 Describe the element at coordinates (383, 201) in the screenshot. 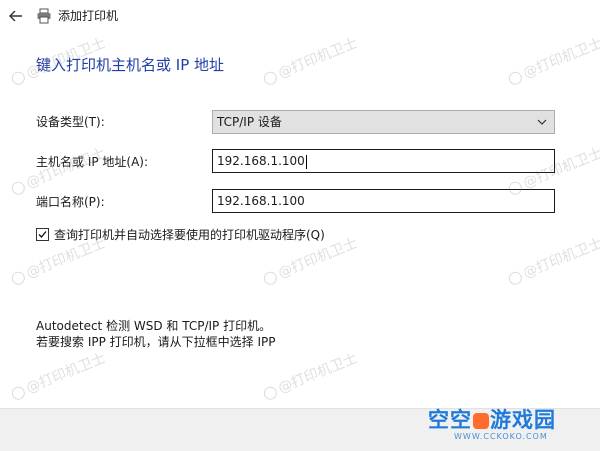

I see `port-name-input: 192.168.1.100` at that location.